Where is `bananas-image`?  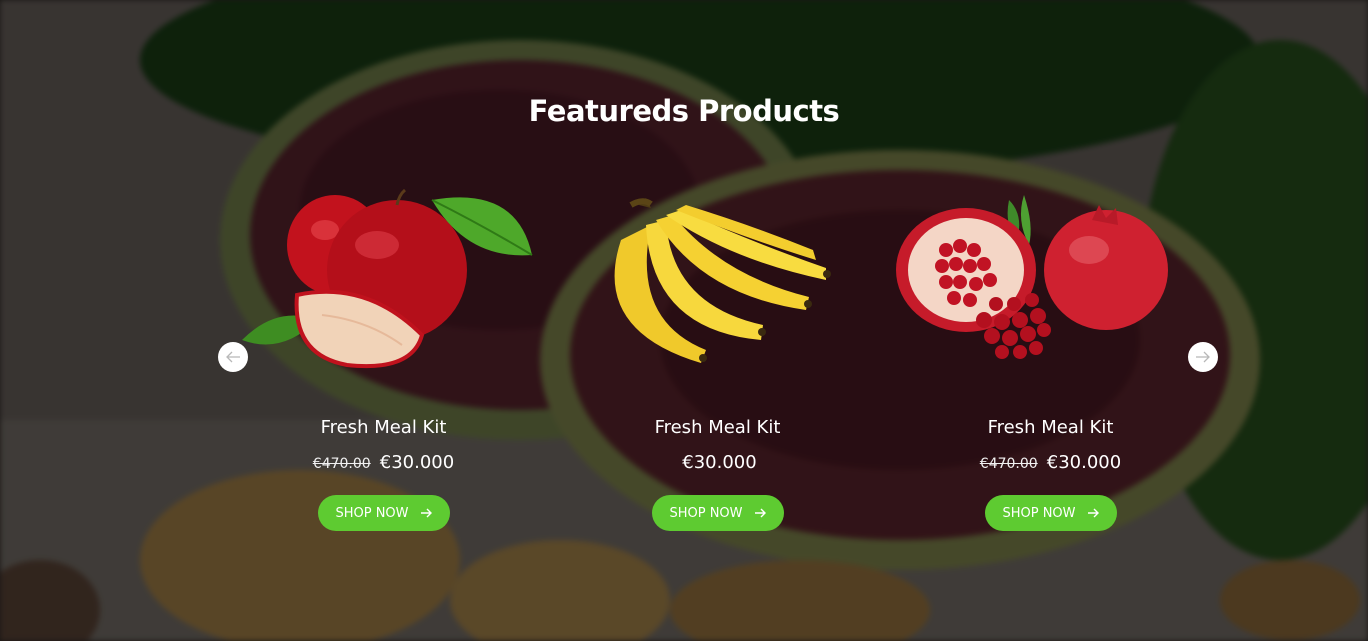
bananas-image is located at coordinates (717, 280).